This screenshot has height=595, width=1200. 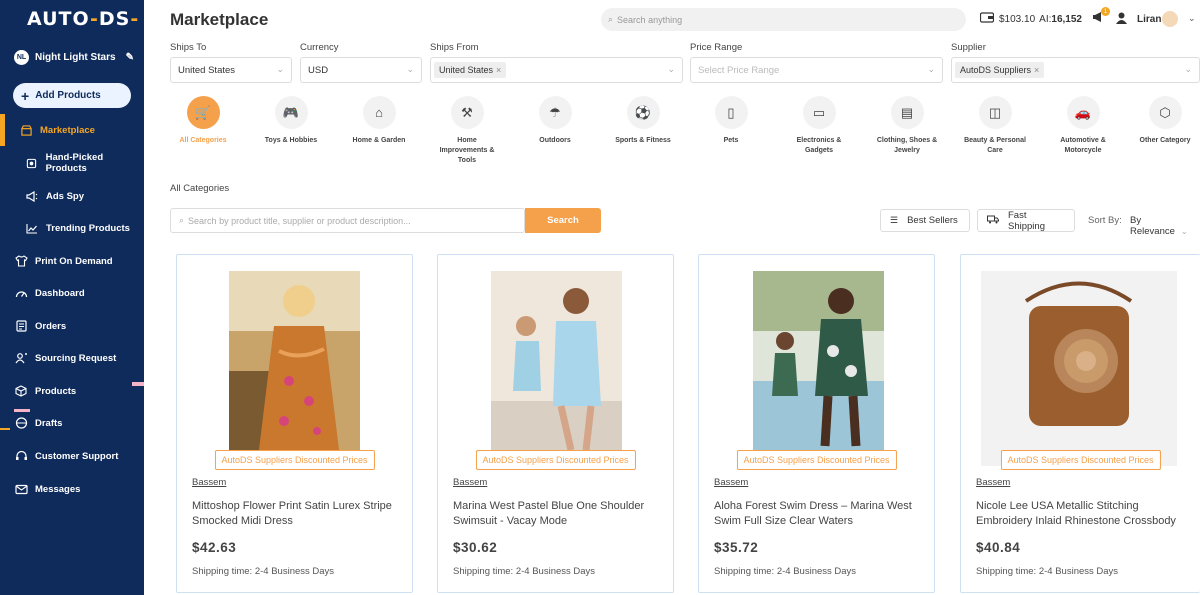 I want to click on best-sellers-button: ☰ Best Sellers, so click(x=925, y=220).